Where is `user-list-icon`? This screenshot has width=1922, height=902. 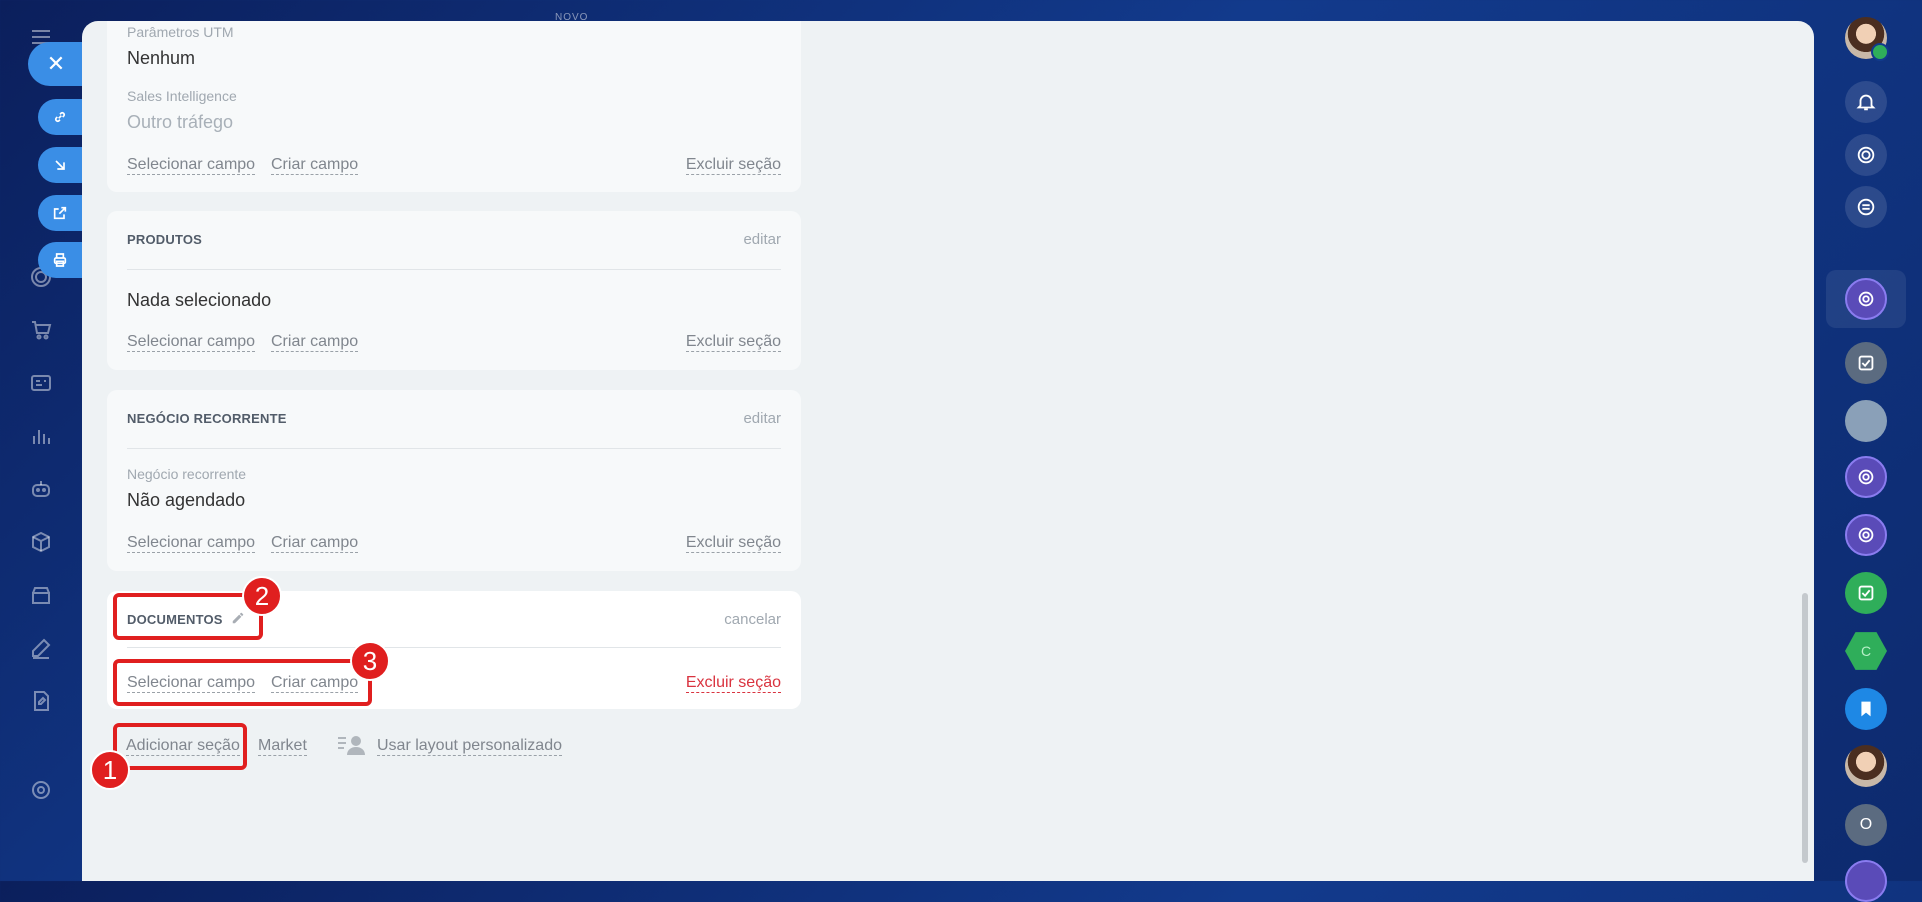 user-list-icon is located at coordinates (351, 745).